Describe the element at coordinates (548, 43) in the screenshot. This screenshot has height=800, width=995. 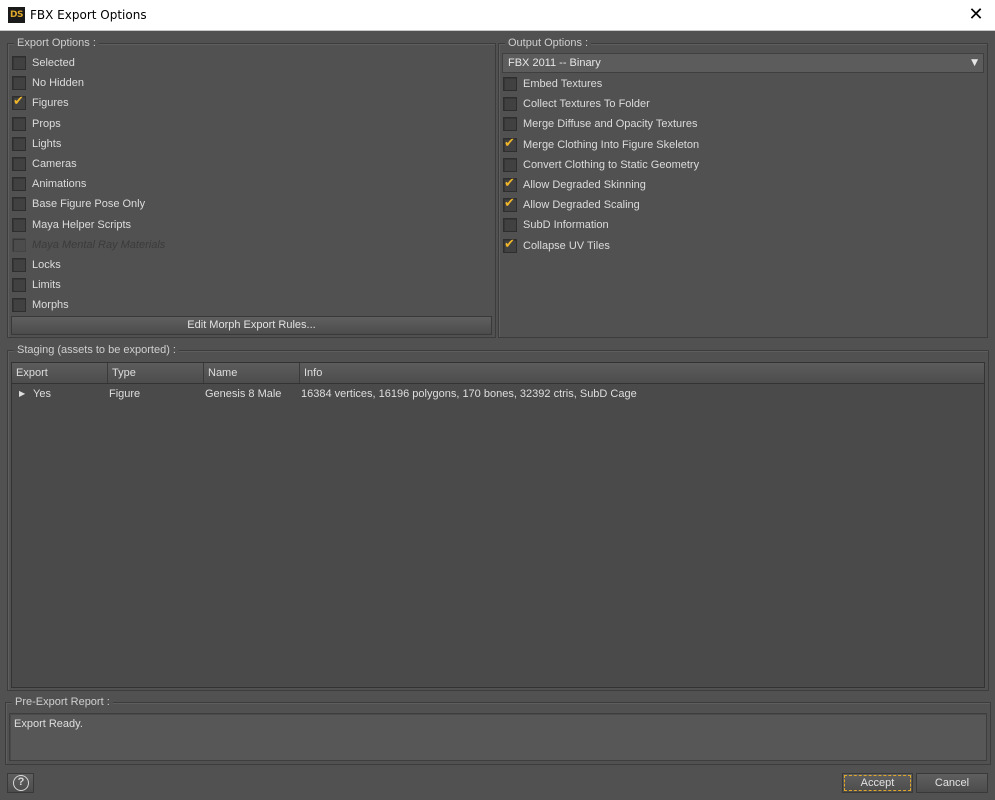
I see `output-options-title: Output Options :` at that location.